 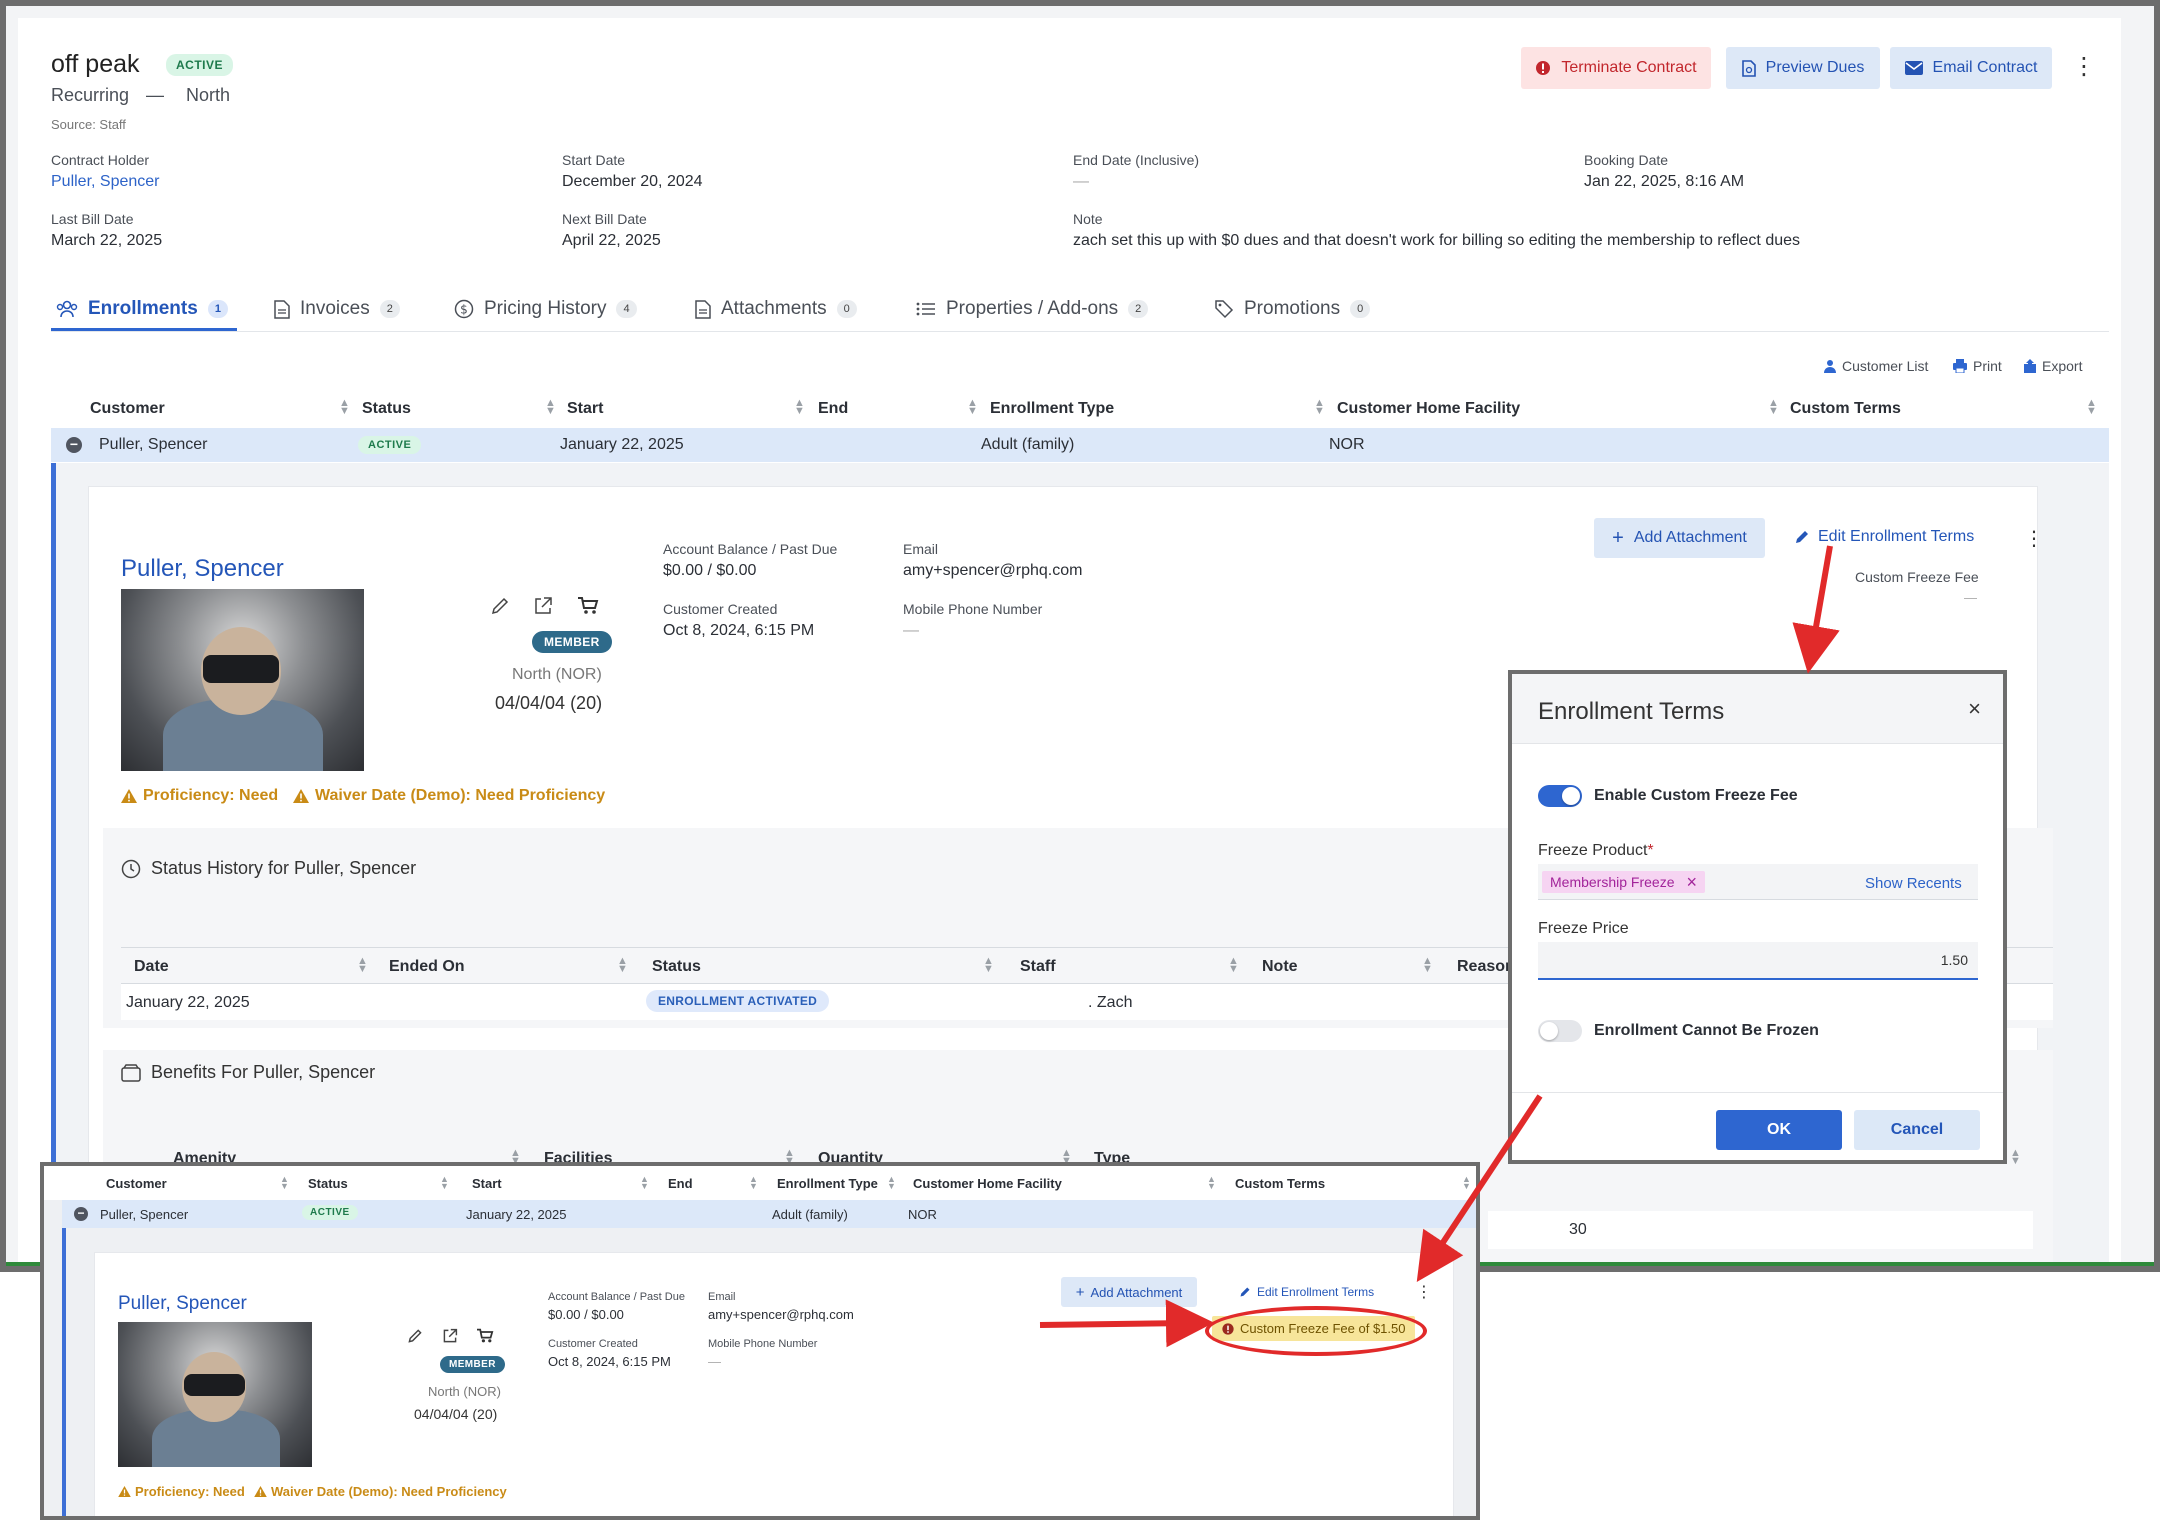 I want to click on arrow-to-badge-horizontal, so click(x=1126, y=1323).